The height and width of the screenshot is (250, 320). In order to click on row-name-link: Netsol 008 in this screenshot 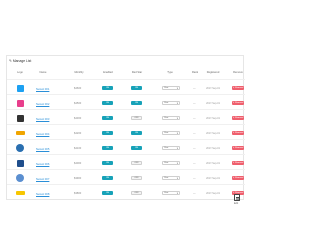, I will do `click(42, 194)`.